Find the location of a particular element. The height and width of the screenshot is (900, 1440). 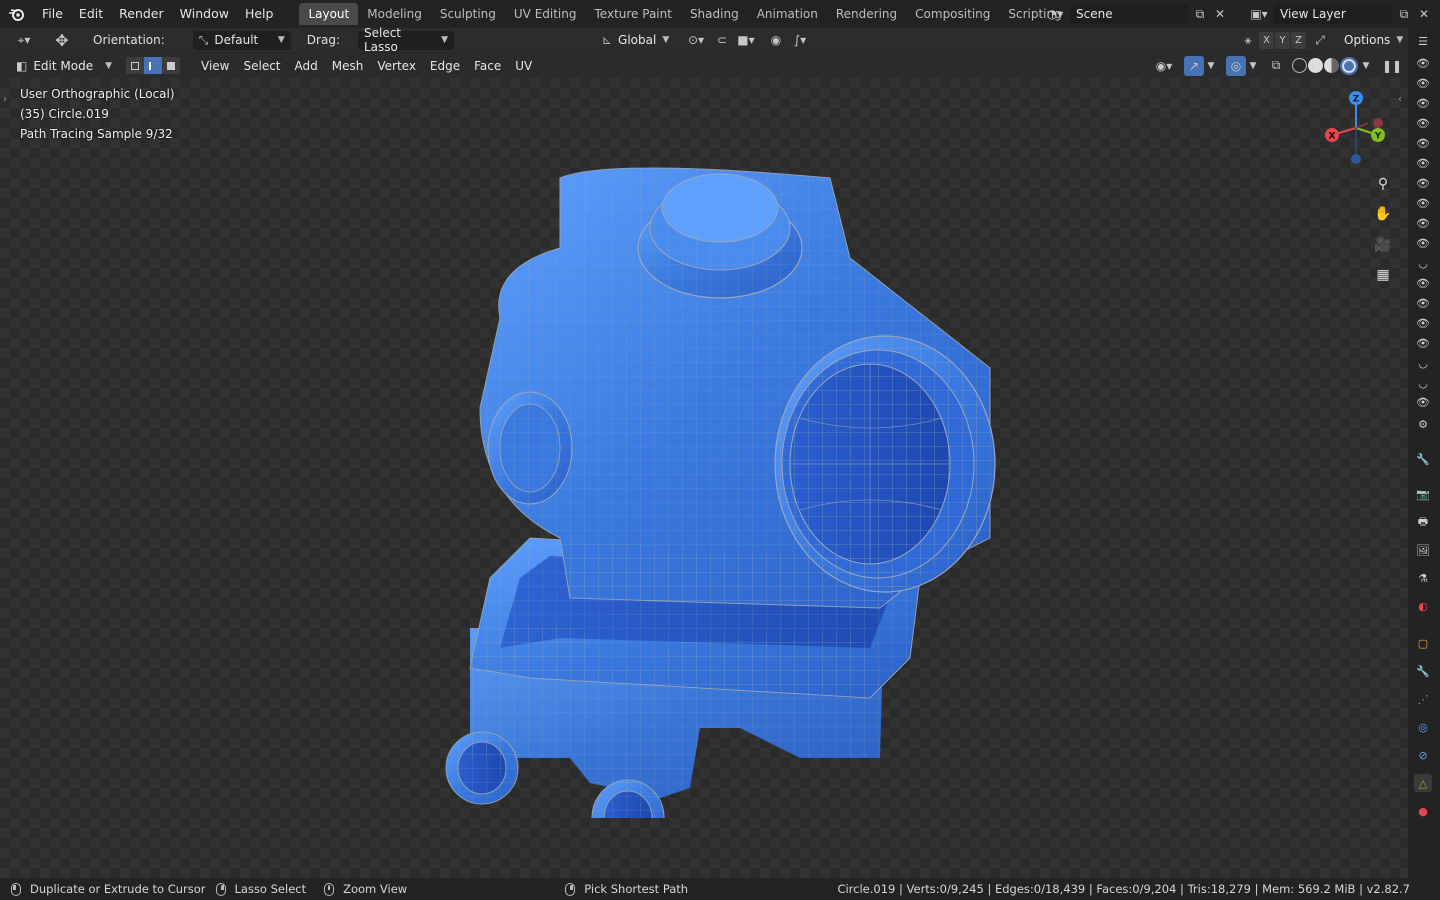

data-properties-icon: △ is located at coordinates (1423, 783).